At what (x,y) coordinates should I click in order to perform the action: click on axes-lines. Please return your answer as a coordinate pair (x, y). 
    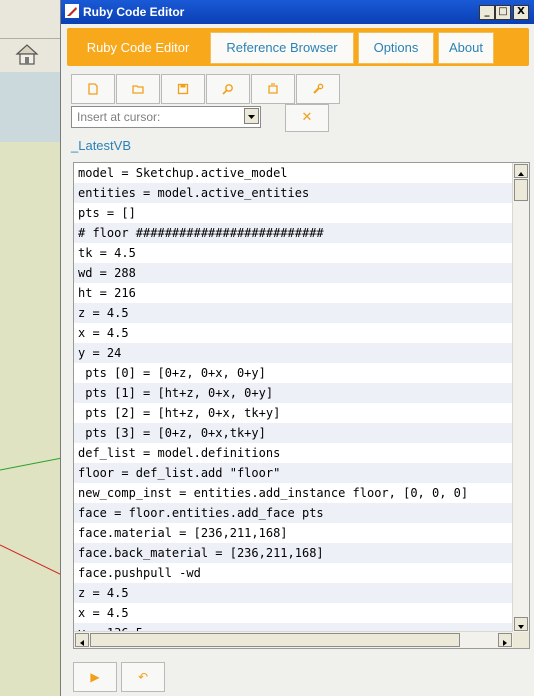
    Looking at the image, I should click on (31, 516).